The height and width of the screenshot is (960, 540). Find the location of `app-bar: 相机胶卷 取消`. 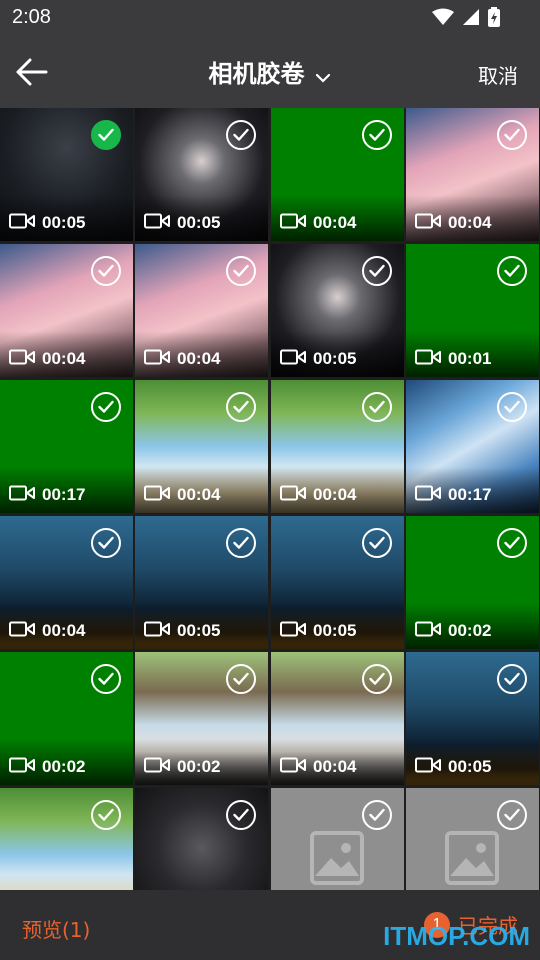

app-bar: 相机胶卷 取消 is located at coordinates (270, 72).